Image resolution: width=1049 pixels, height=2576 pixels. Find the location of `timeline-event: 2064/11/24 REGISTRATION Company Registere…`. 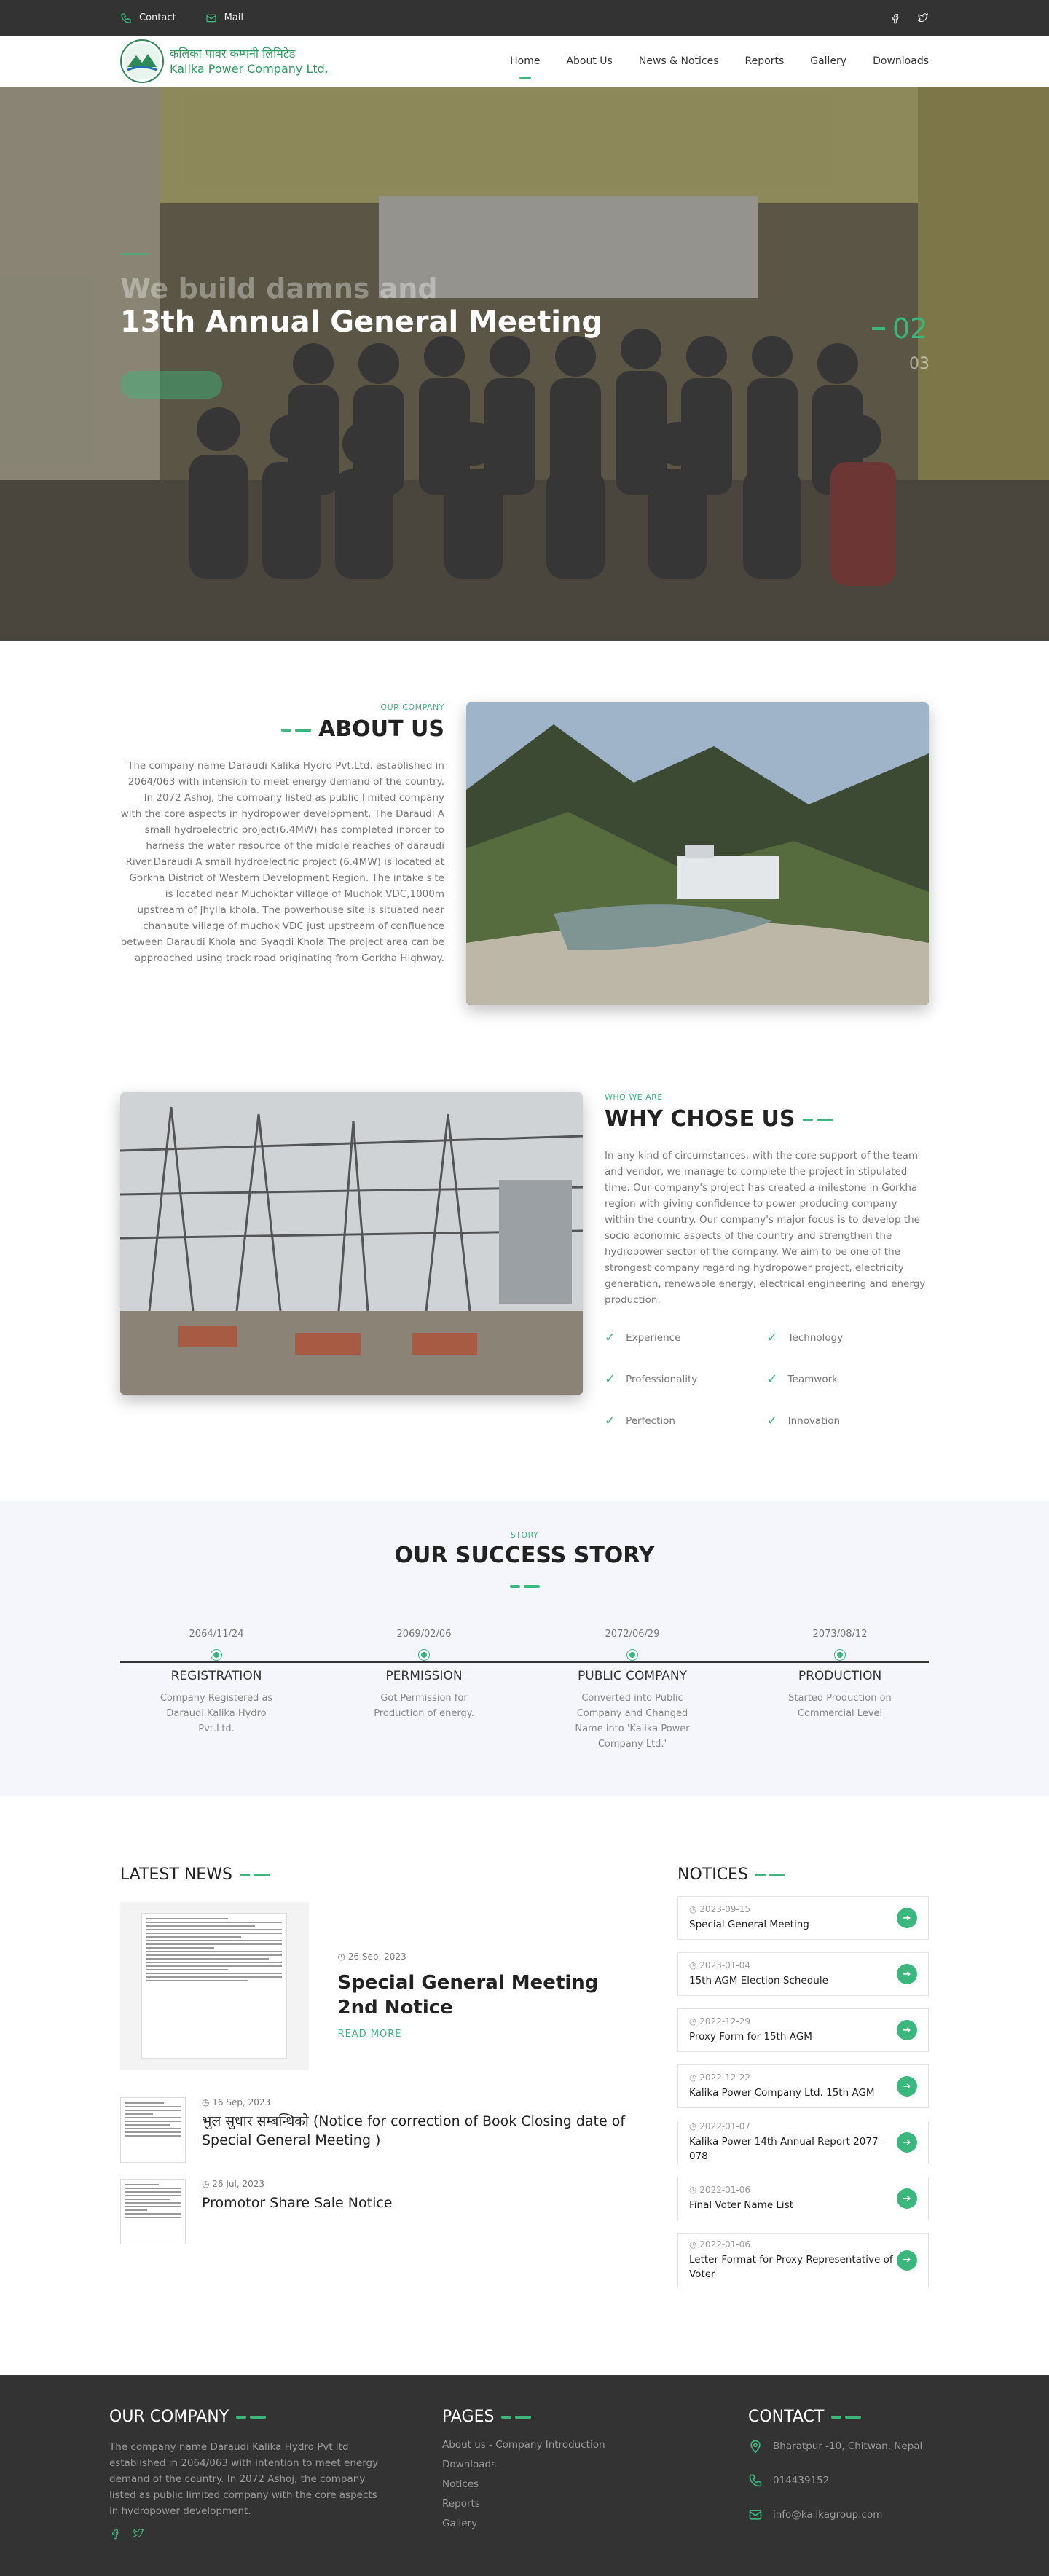

timeline-event: 2064/11/24 REGISTRATION Company Registere… is located at coordinates (216, 1681).